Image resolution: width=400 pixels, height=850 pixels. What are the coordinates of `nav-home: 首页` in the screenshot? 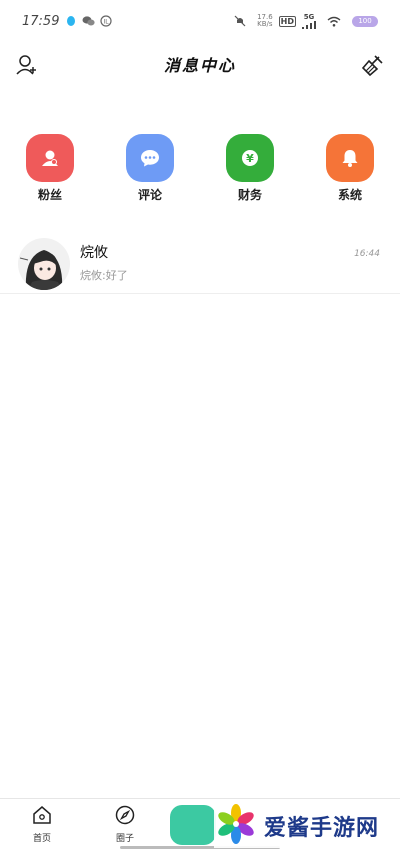 It's located at (42, 824).